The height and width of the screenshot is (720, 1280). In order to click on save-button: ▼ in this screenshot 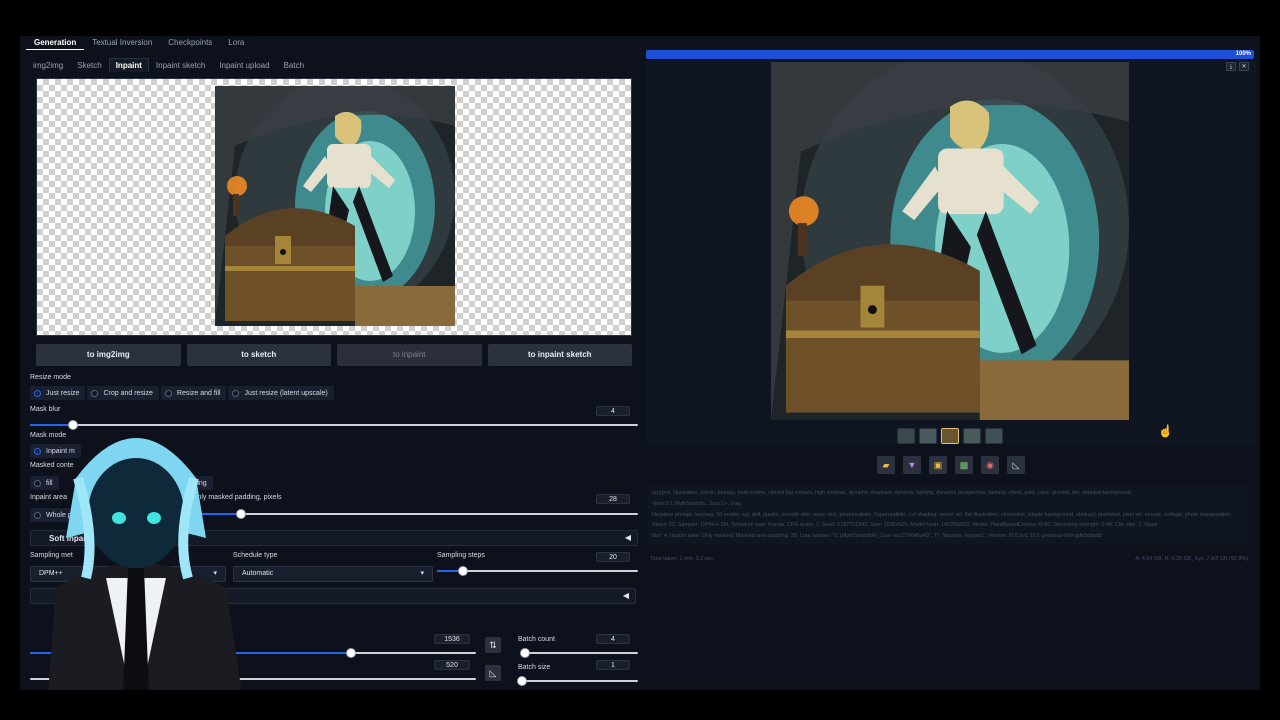, I will do `click(912, 465)`.